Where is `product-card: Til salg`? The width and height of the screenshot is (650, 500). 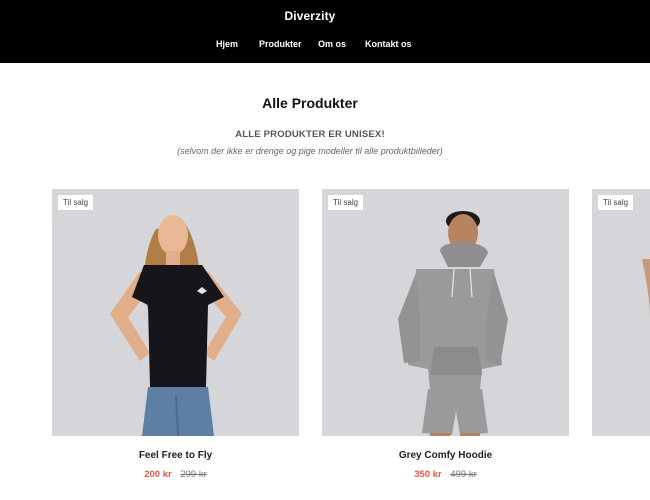
product-card: Til salg is located at coordinates (621, 312).